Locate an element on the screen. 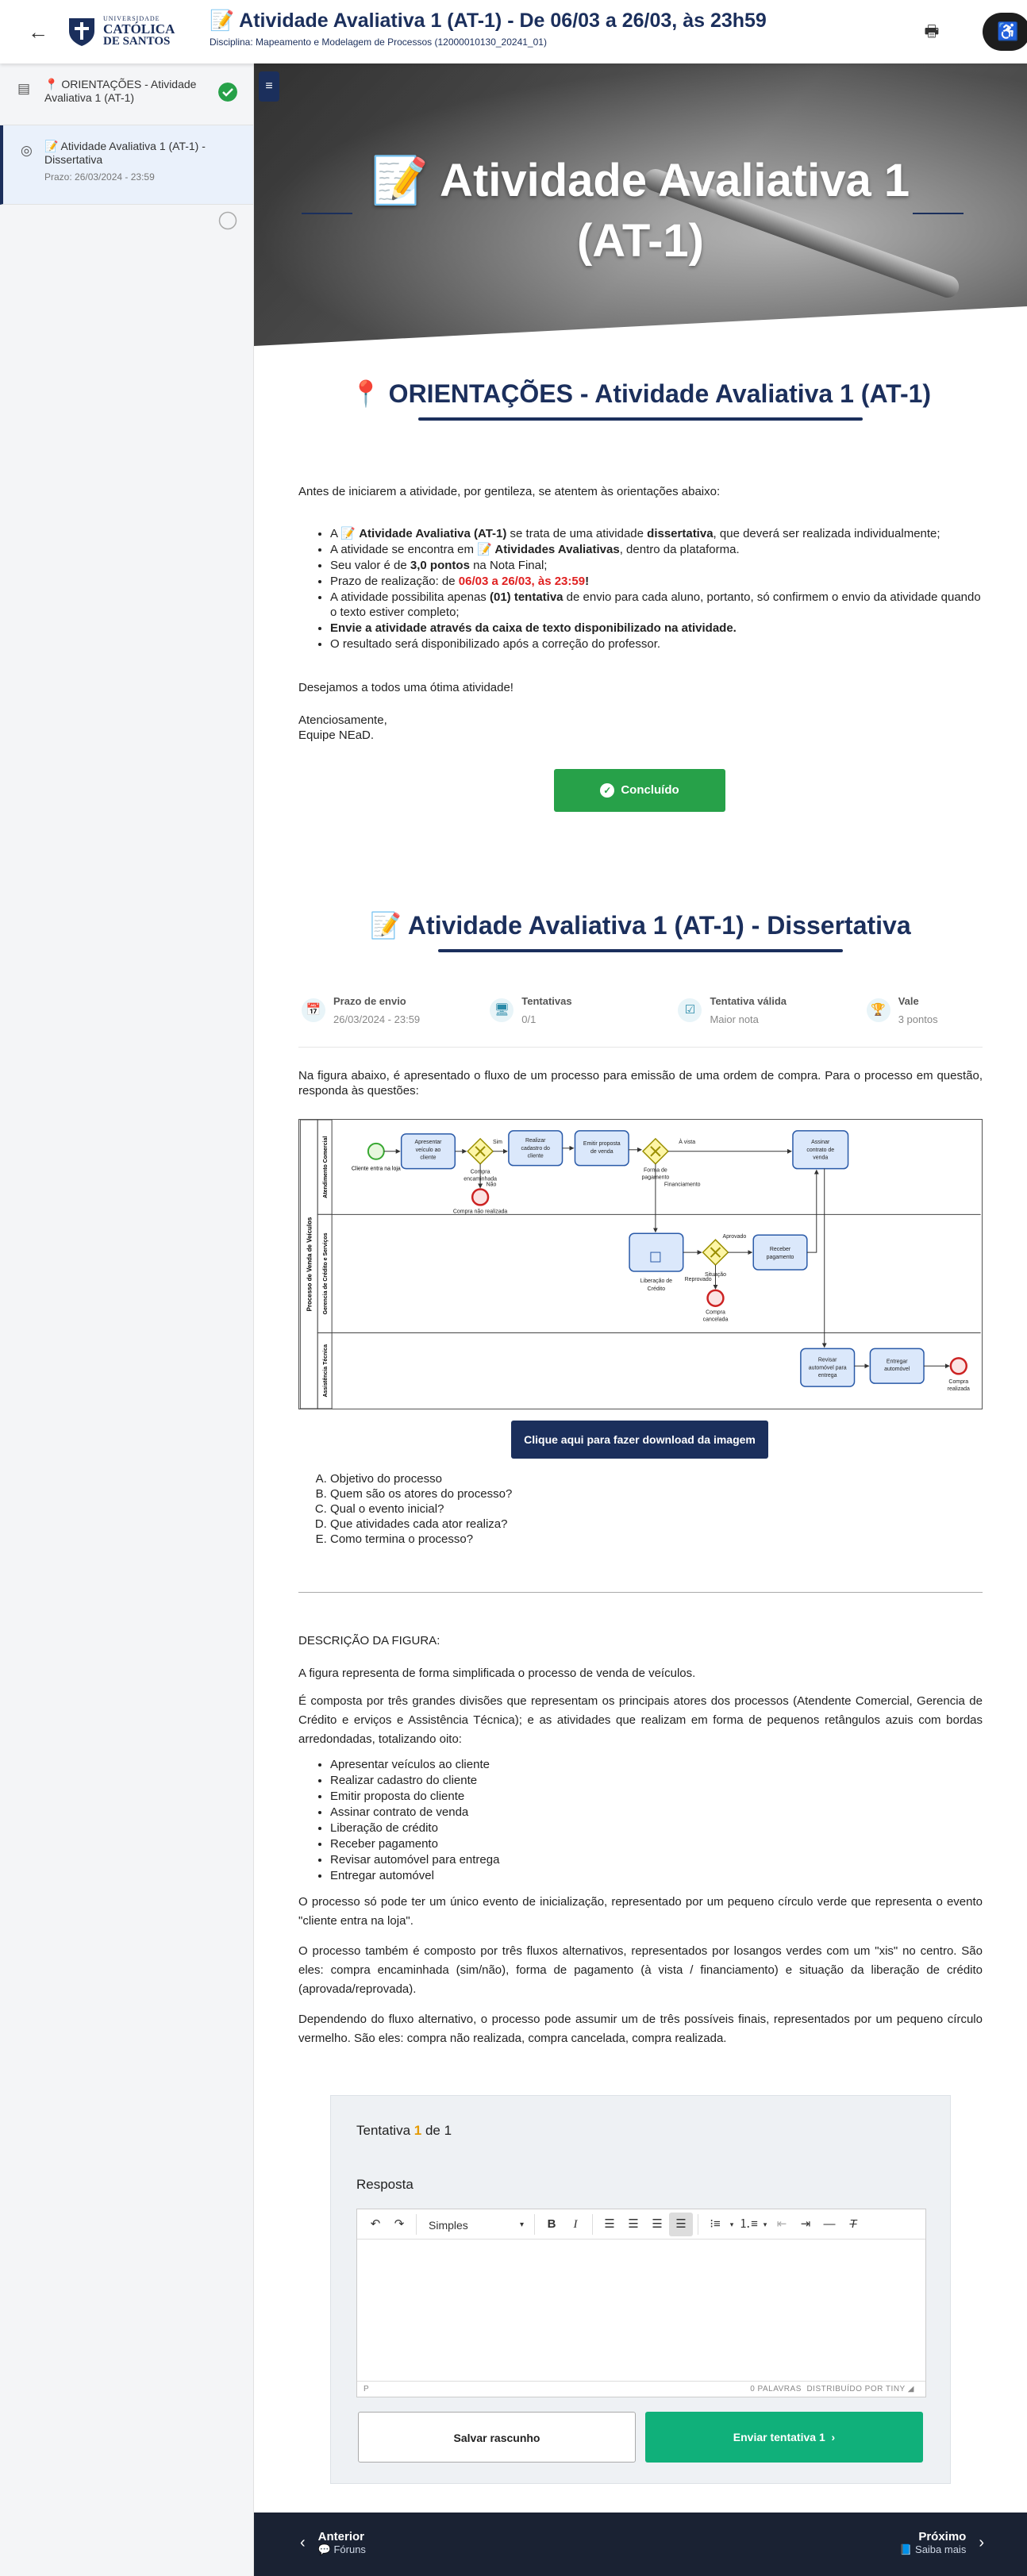 The image size is (1027, 2576). prev-title: Anterior is located at coordinates (341, 2536).